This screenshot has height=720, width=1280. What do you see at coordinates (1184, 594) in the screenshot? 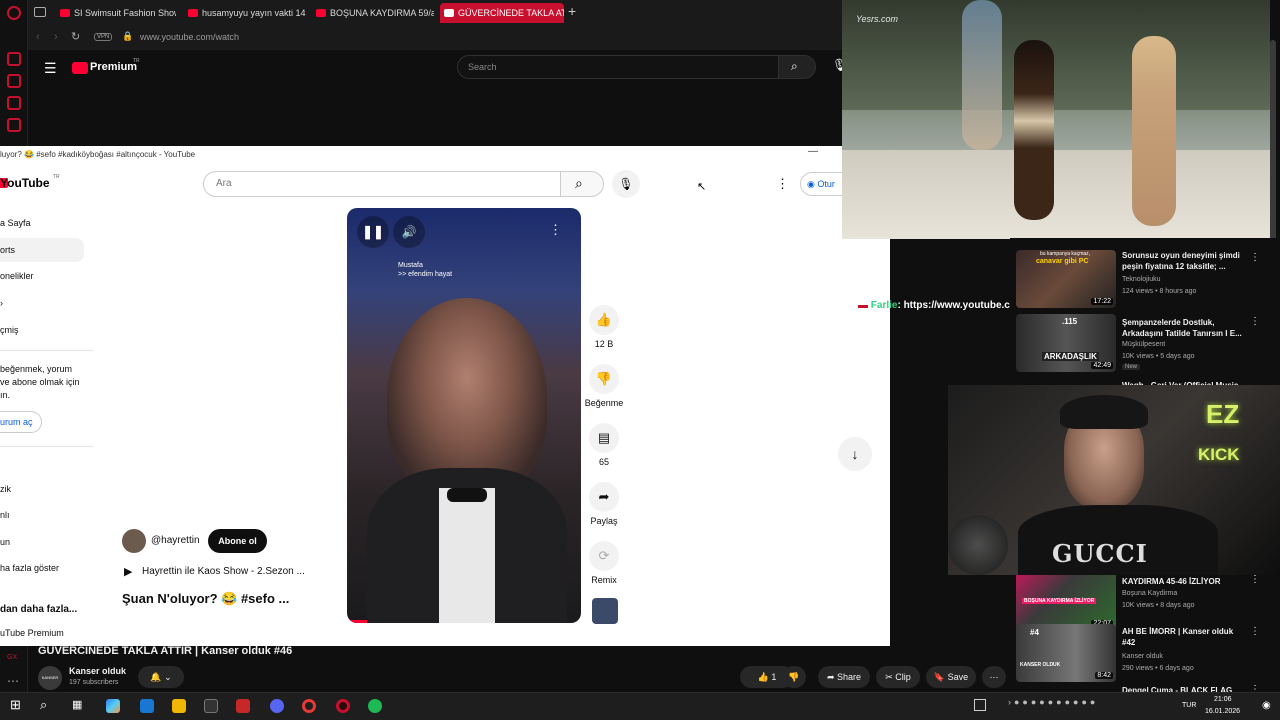
I see `rec-channel: Boşuna Kaydirma` at bounding box center [1184, 594].